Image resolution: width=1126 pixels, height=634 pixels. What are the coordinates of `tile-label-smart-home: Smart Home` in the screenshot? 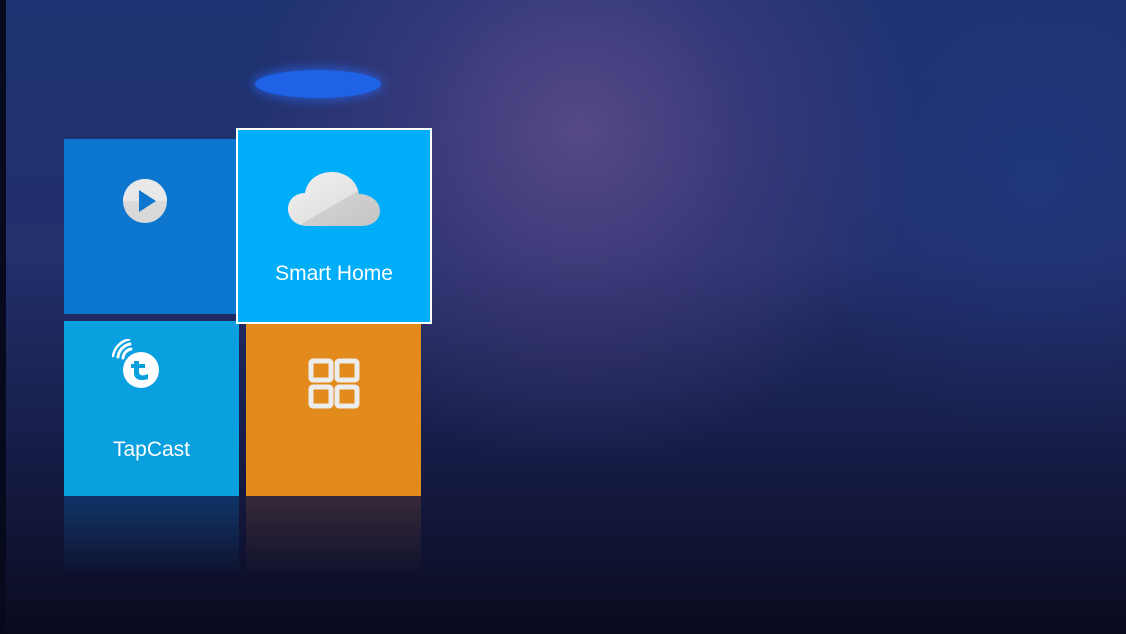 It's located at (334, 273).